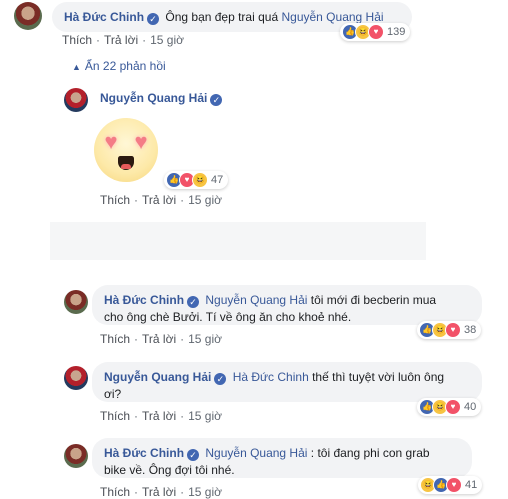 This screenshot has height=499, width=508. Describe the element at coordinates (373, 300) in the screenshot. I see `comment-text: tôi mới đi becberin mua` at that location.